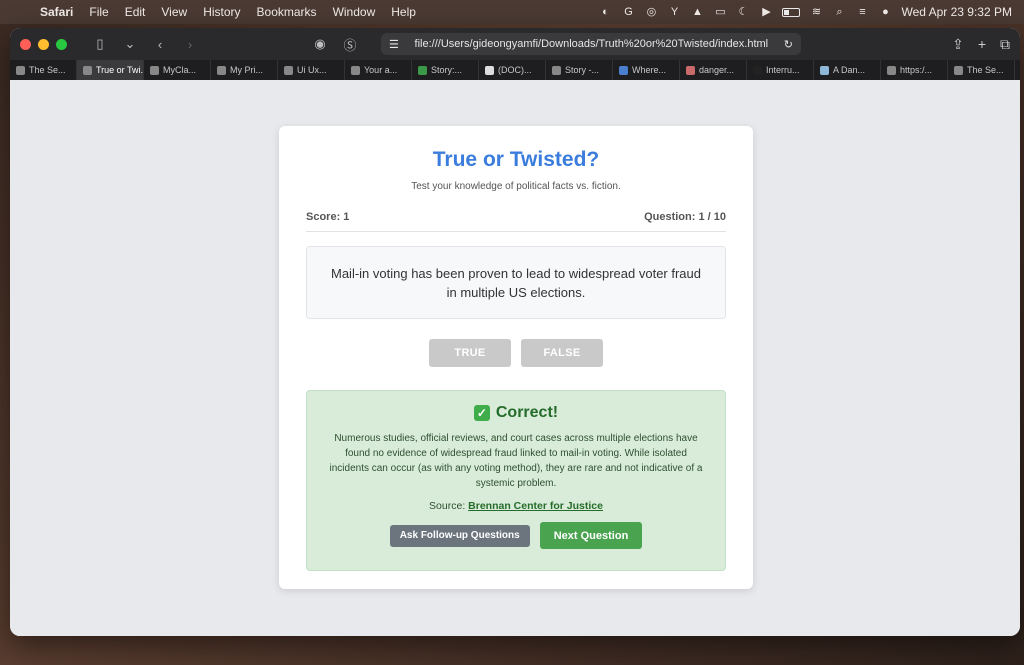  I want to click on tray-tool-icon: Y, so click(674, 12).